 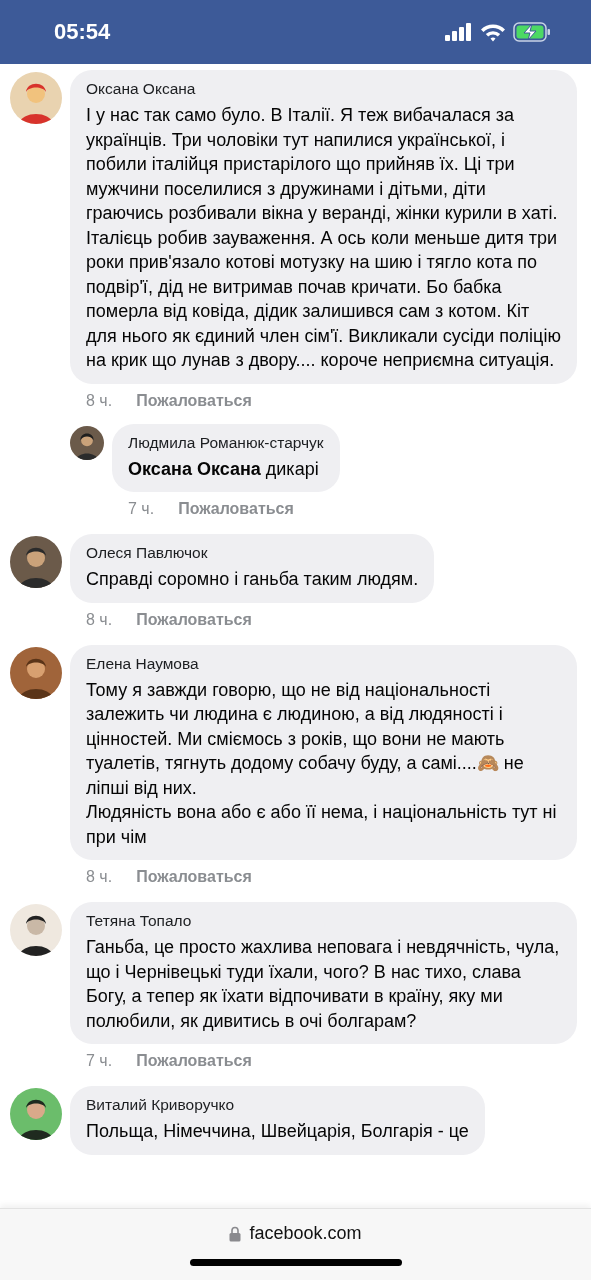 What do you see at coordinates (323, 89) in the screenshot?
I see `author-name: Оксана Оксана` at bounding box center [323, 89].